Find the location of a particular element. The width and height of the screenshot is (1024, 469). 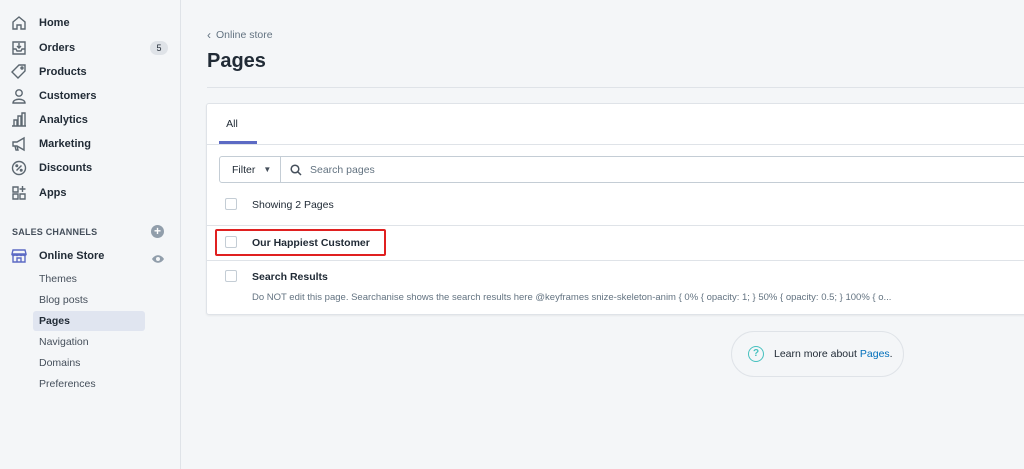

orders-icon is located at coordinates (19, 48).